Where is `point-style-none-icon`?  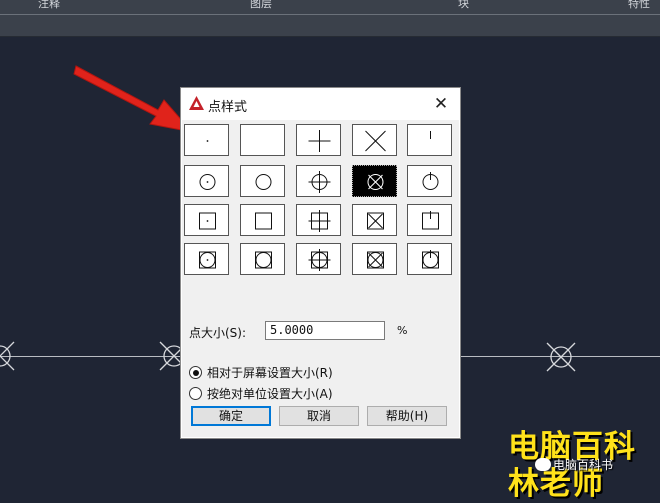
point-style-none-icon is located at coordinates (263, 141).